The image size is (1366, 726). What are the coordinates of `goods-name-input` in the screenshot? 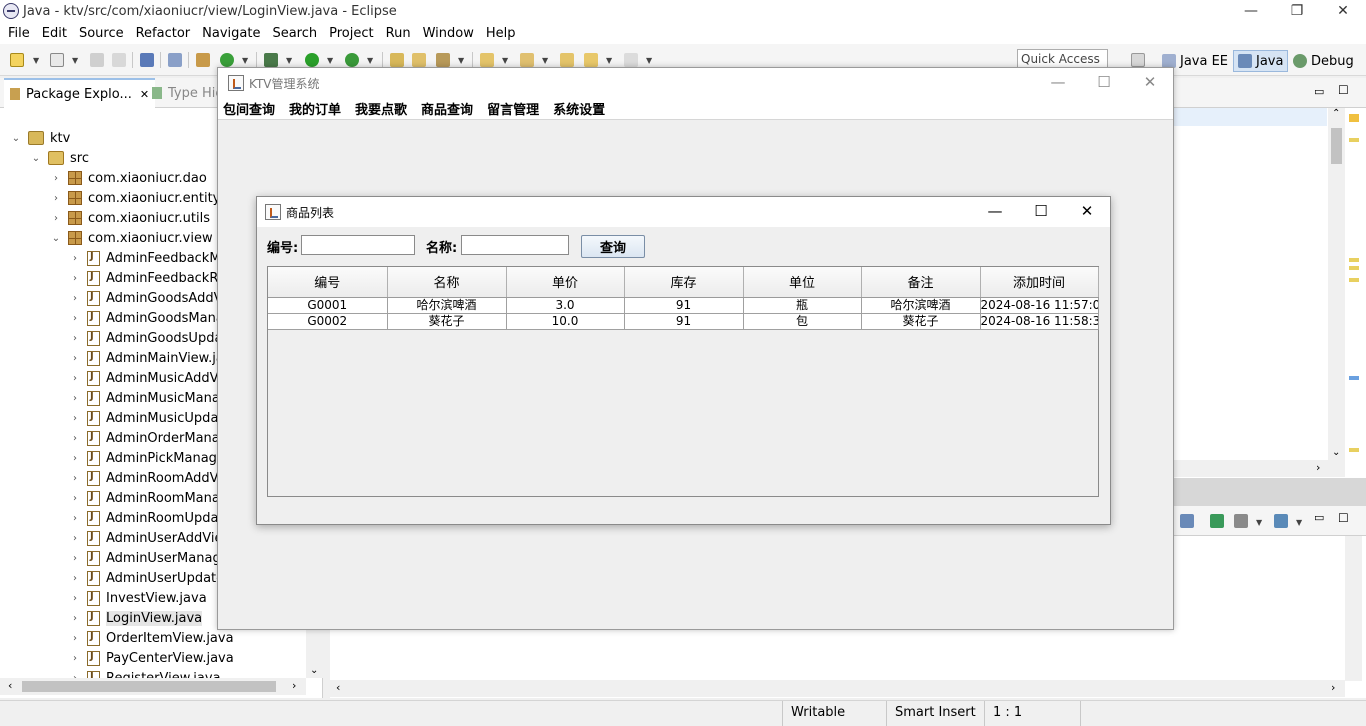 It's located at (515, 245).